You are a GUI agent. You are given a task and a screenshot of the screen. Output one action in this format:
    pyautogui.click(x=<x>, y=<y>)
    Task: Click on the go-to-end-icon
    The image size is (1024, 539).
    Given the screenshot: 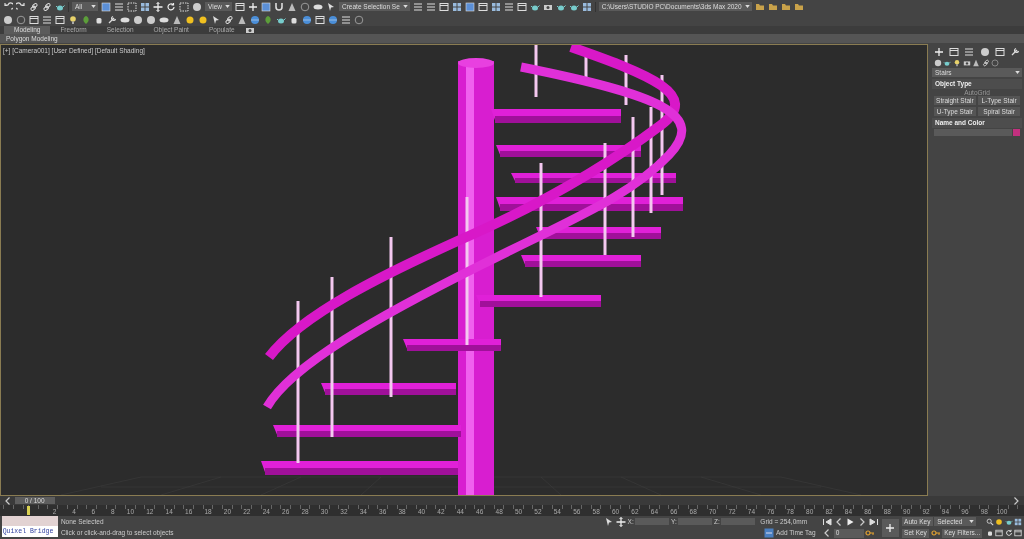 What is the action you would take?
    pyautogui.click(x=873, y=521)
    